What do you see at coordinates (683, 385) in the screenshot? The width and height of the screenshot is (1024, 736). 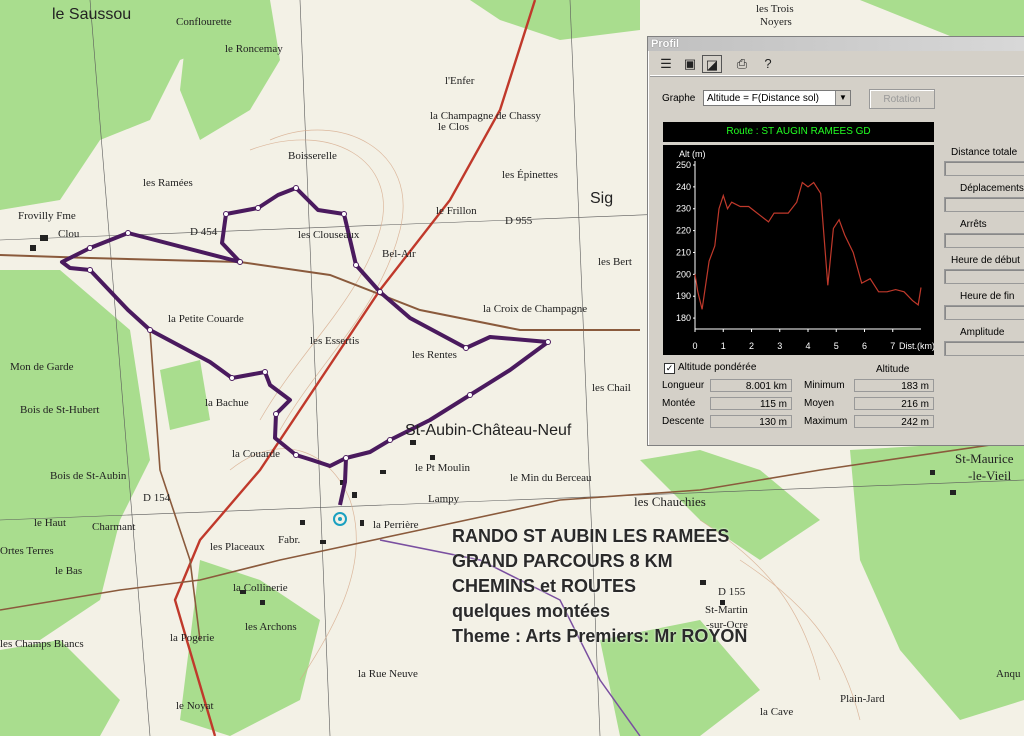 I see `stat-label: Longueur` at bounding box center [683, 385].